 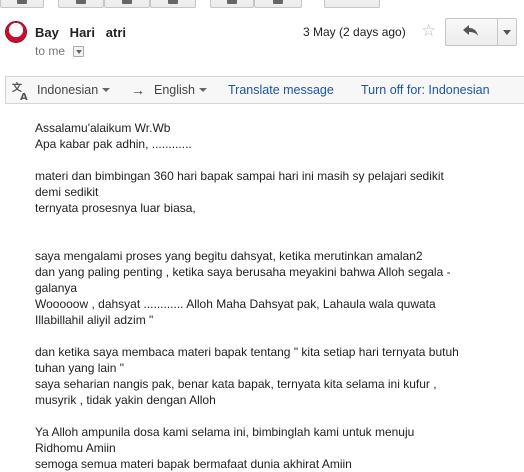 What do you see at coordinates (94, 320) in the screenshot?
I see `message-line: Illabillahil aliyil adzim "` at bounding box center [94, 320].